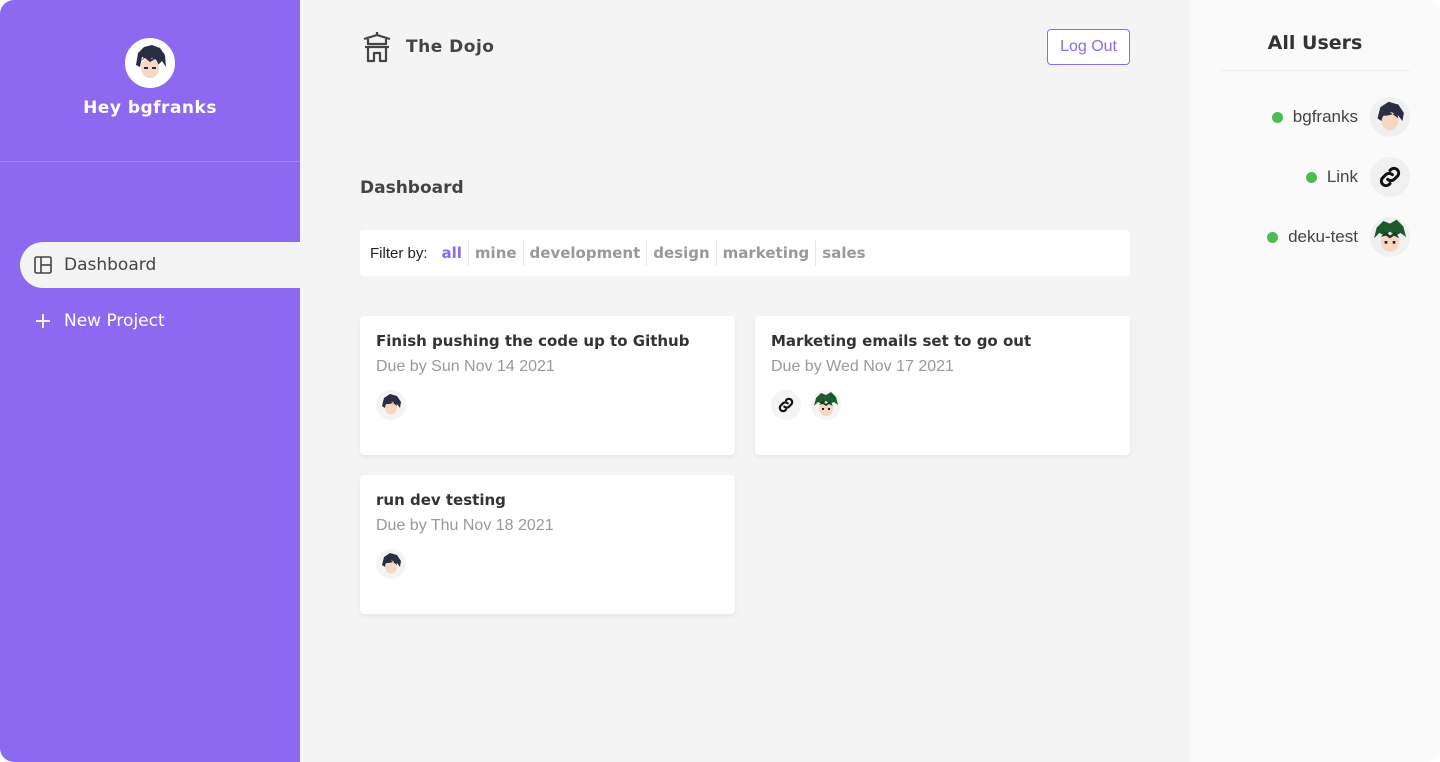 This screenshot has width=1440, height=762. What do you see at coordinates (496, 253) in the screenshot?
I see `filter-option-mine: mine` at bounding box center [496, 253].